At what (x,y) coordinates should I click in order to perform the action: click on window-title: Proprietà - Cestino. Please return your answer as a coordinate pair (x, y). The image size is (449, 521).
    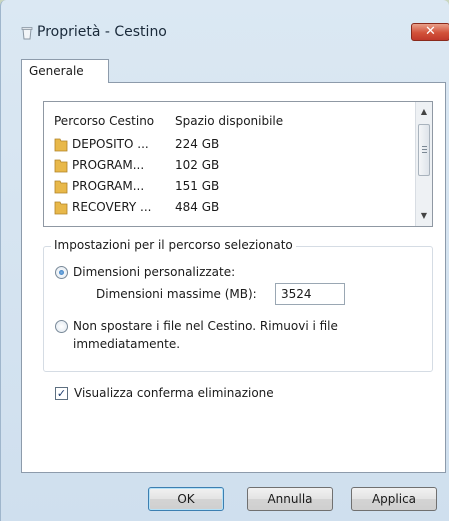
    Looking at the image, I should click on (102, 32).